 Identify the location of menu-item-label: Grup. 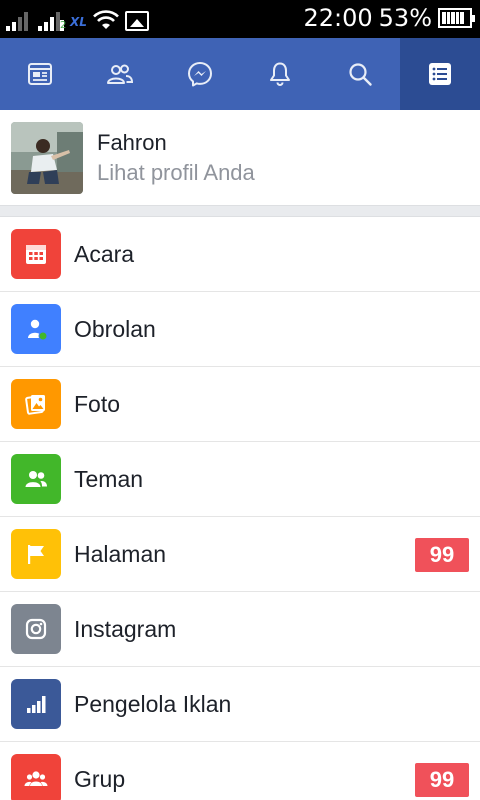
(100, 778).